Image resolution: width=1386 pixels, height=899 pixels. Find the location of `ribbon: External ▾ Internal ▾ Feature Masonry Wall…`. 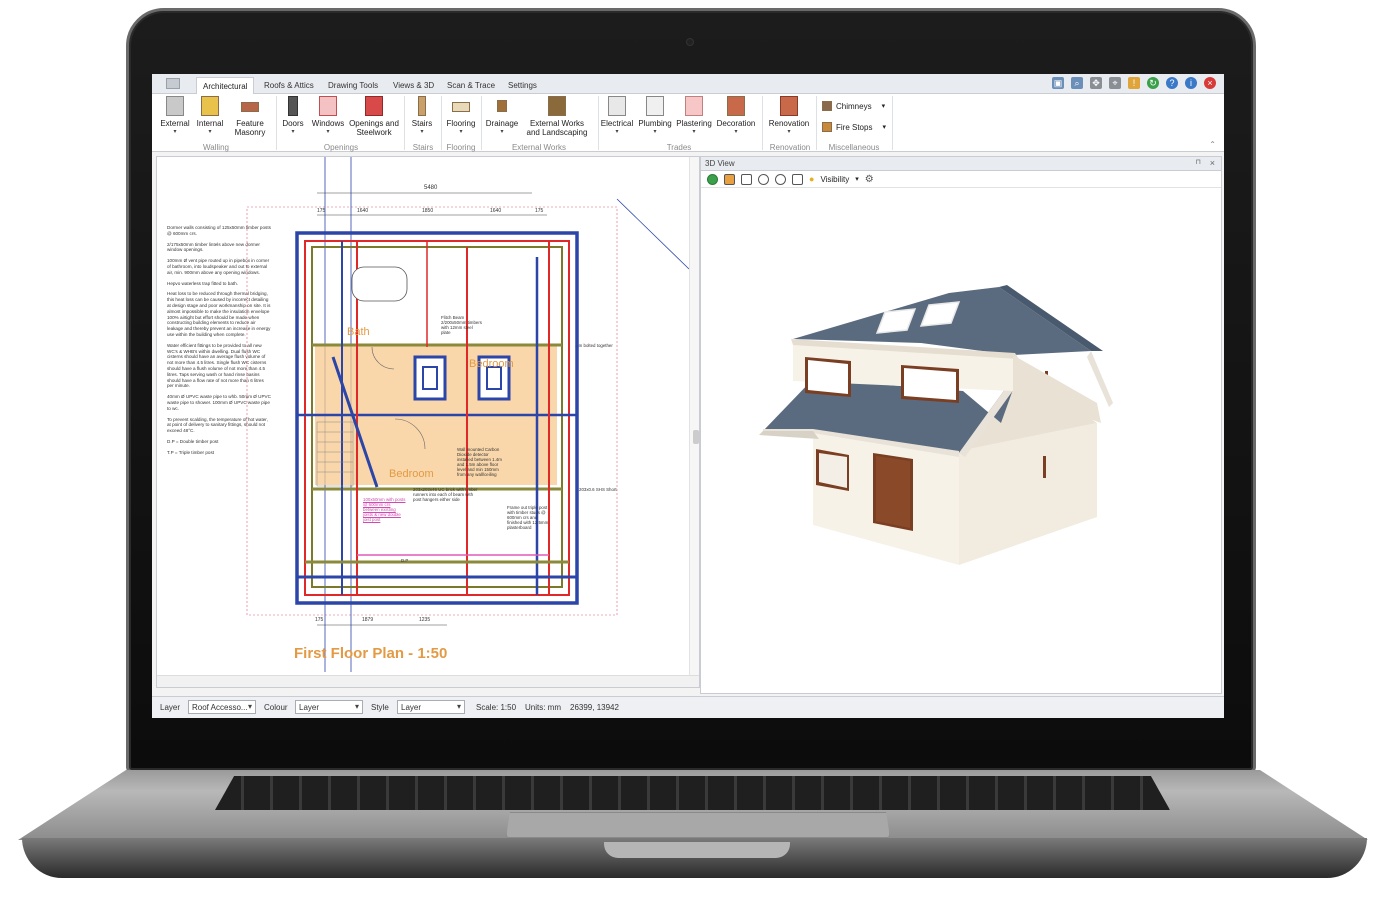

ribbon: External ▾ Internal ▾ Feature Masonry Wall… is located at coordinates (688, 123).